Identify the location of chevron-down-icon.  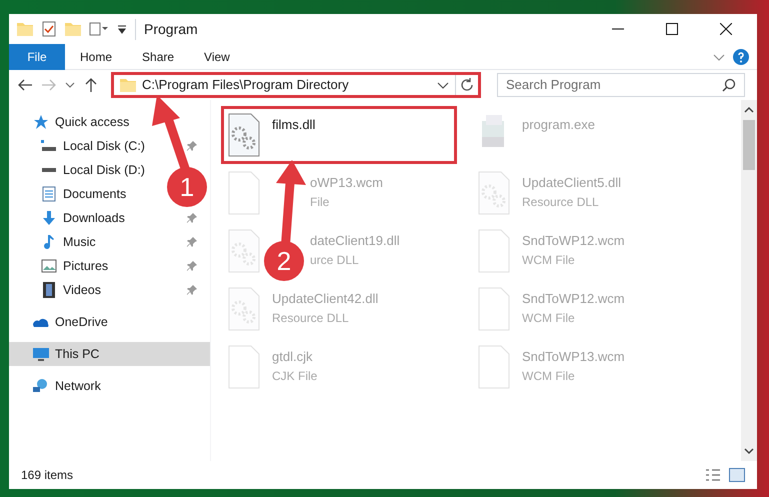
(70, 85).